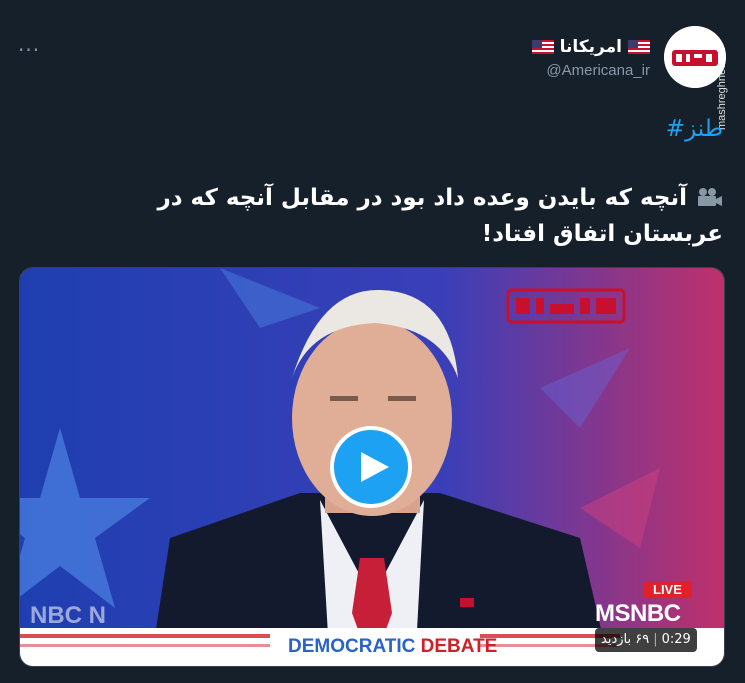 The height and width of the screenshot is (683, 745). What do you see at coordinates (68, 615) in the screenshot?
I see `nbc-news-logo: NBC N` at bounding box center [68, 615].